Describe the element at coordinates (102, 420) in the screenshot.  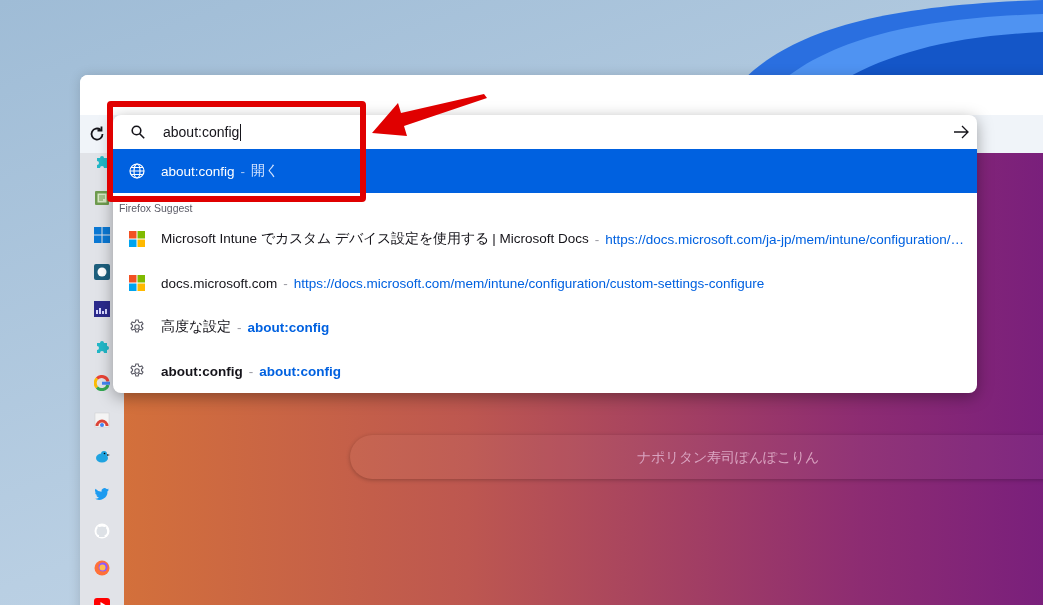
I see `rainbow-arc-icon` at that location.